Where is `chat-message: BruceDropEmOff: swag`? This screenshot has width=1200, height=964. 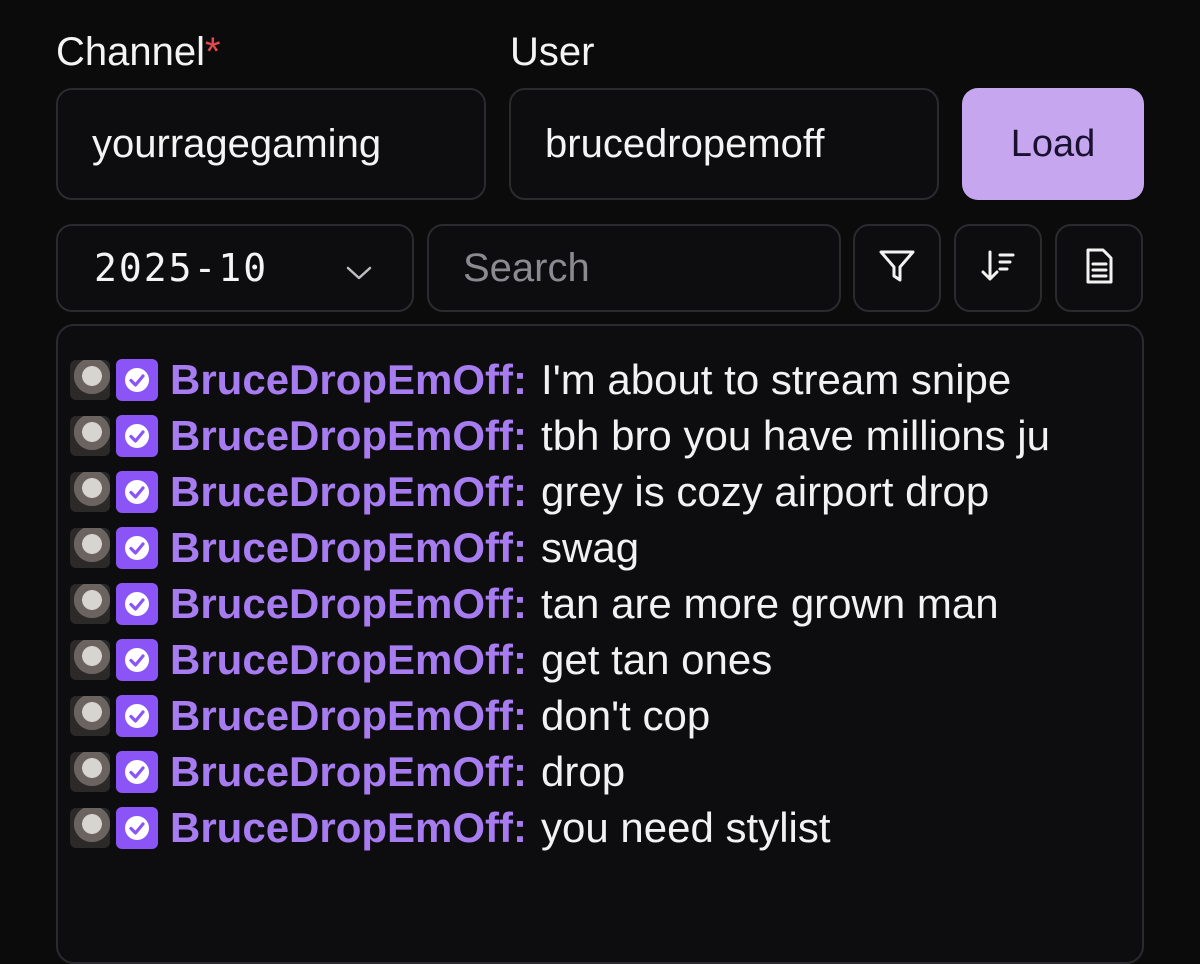 chat-message: BruceDropEmOff: swag is located at coordinates (354, 548).